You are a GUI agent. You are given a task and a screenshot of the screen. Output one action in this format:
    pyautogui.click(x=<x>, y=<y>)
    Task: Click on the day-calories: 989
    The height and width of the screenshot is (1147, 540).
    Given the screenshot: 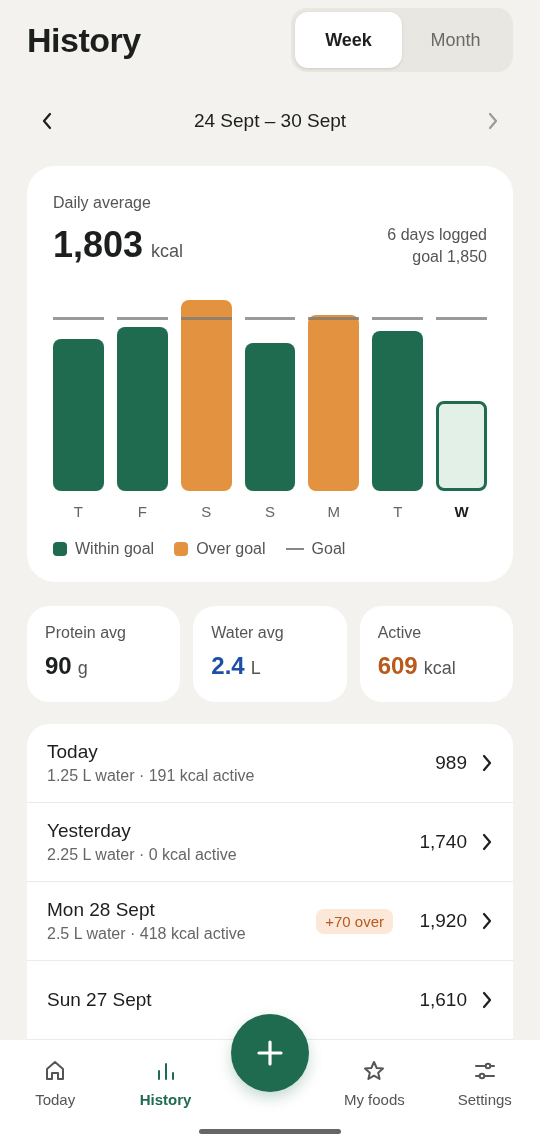 What is the action you would take?
    pyautogui.click(x=450, y=763)
    